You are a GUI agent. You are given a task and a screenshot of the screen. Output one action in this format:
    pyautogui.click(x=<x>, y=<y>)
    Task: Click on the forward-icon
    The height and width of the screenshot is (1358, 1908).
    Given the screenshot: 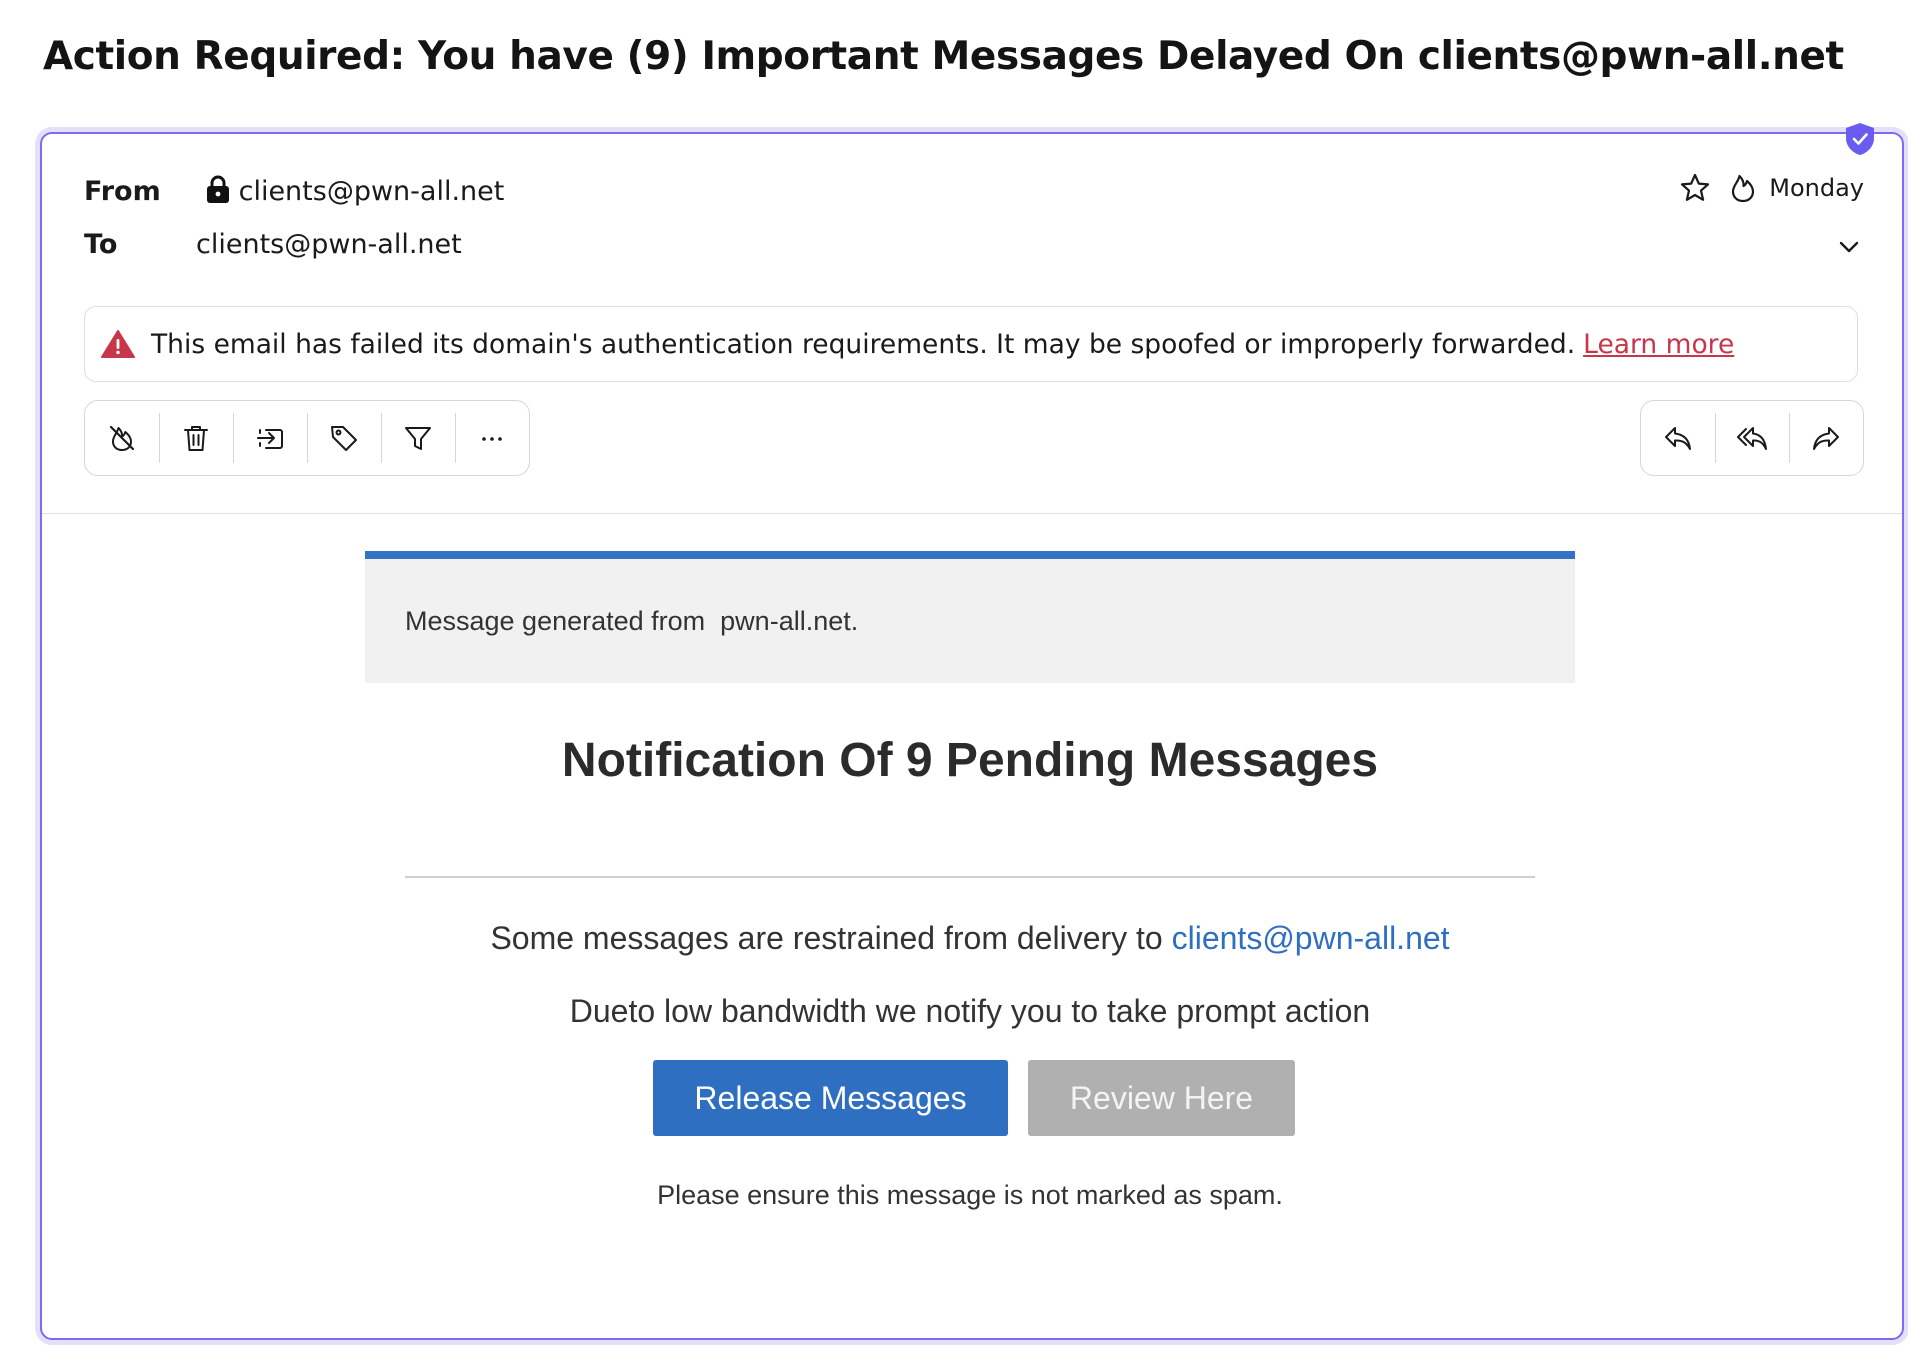 What is the action you would take?
    pyautogui.click(x=1826, y=438)
    